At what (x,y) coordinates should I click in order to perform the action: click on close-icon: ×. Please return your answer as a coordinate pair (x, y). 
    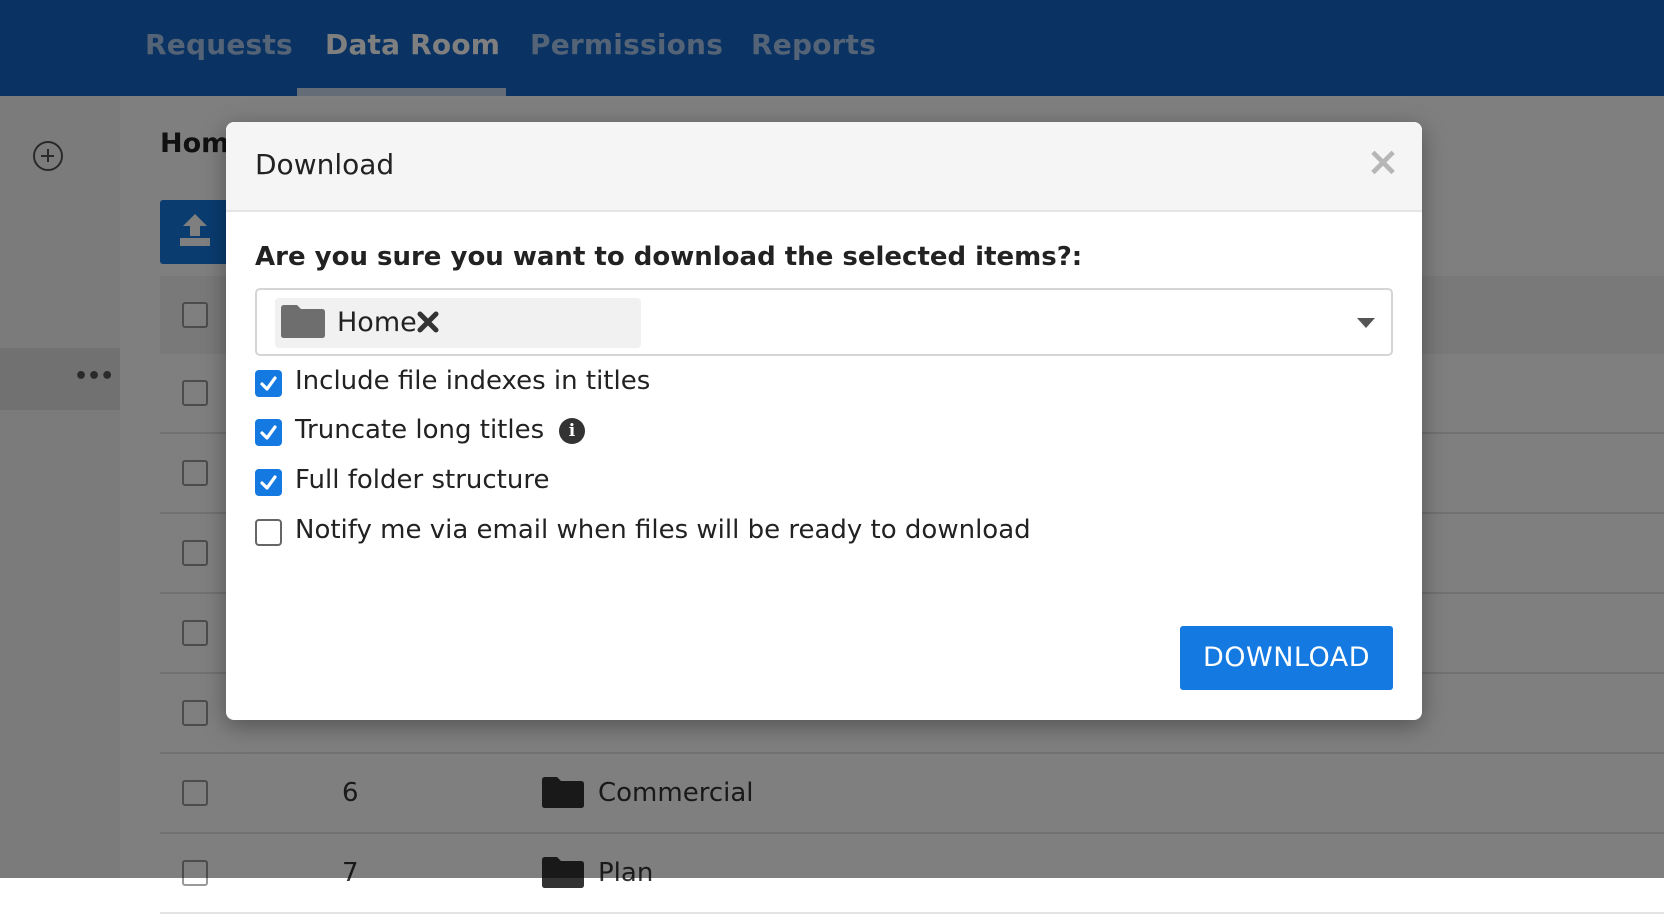
    Looking at the image, I should click on (1383, 164).